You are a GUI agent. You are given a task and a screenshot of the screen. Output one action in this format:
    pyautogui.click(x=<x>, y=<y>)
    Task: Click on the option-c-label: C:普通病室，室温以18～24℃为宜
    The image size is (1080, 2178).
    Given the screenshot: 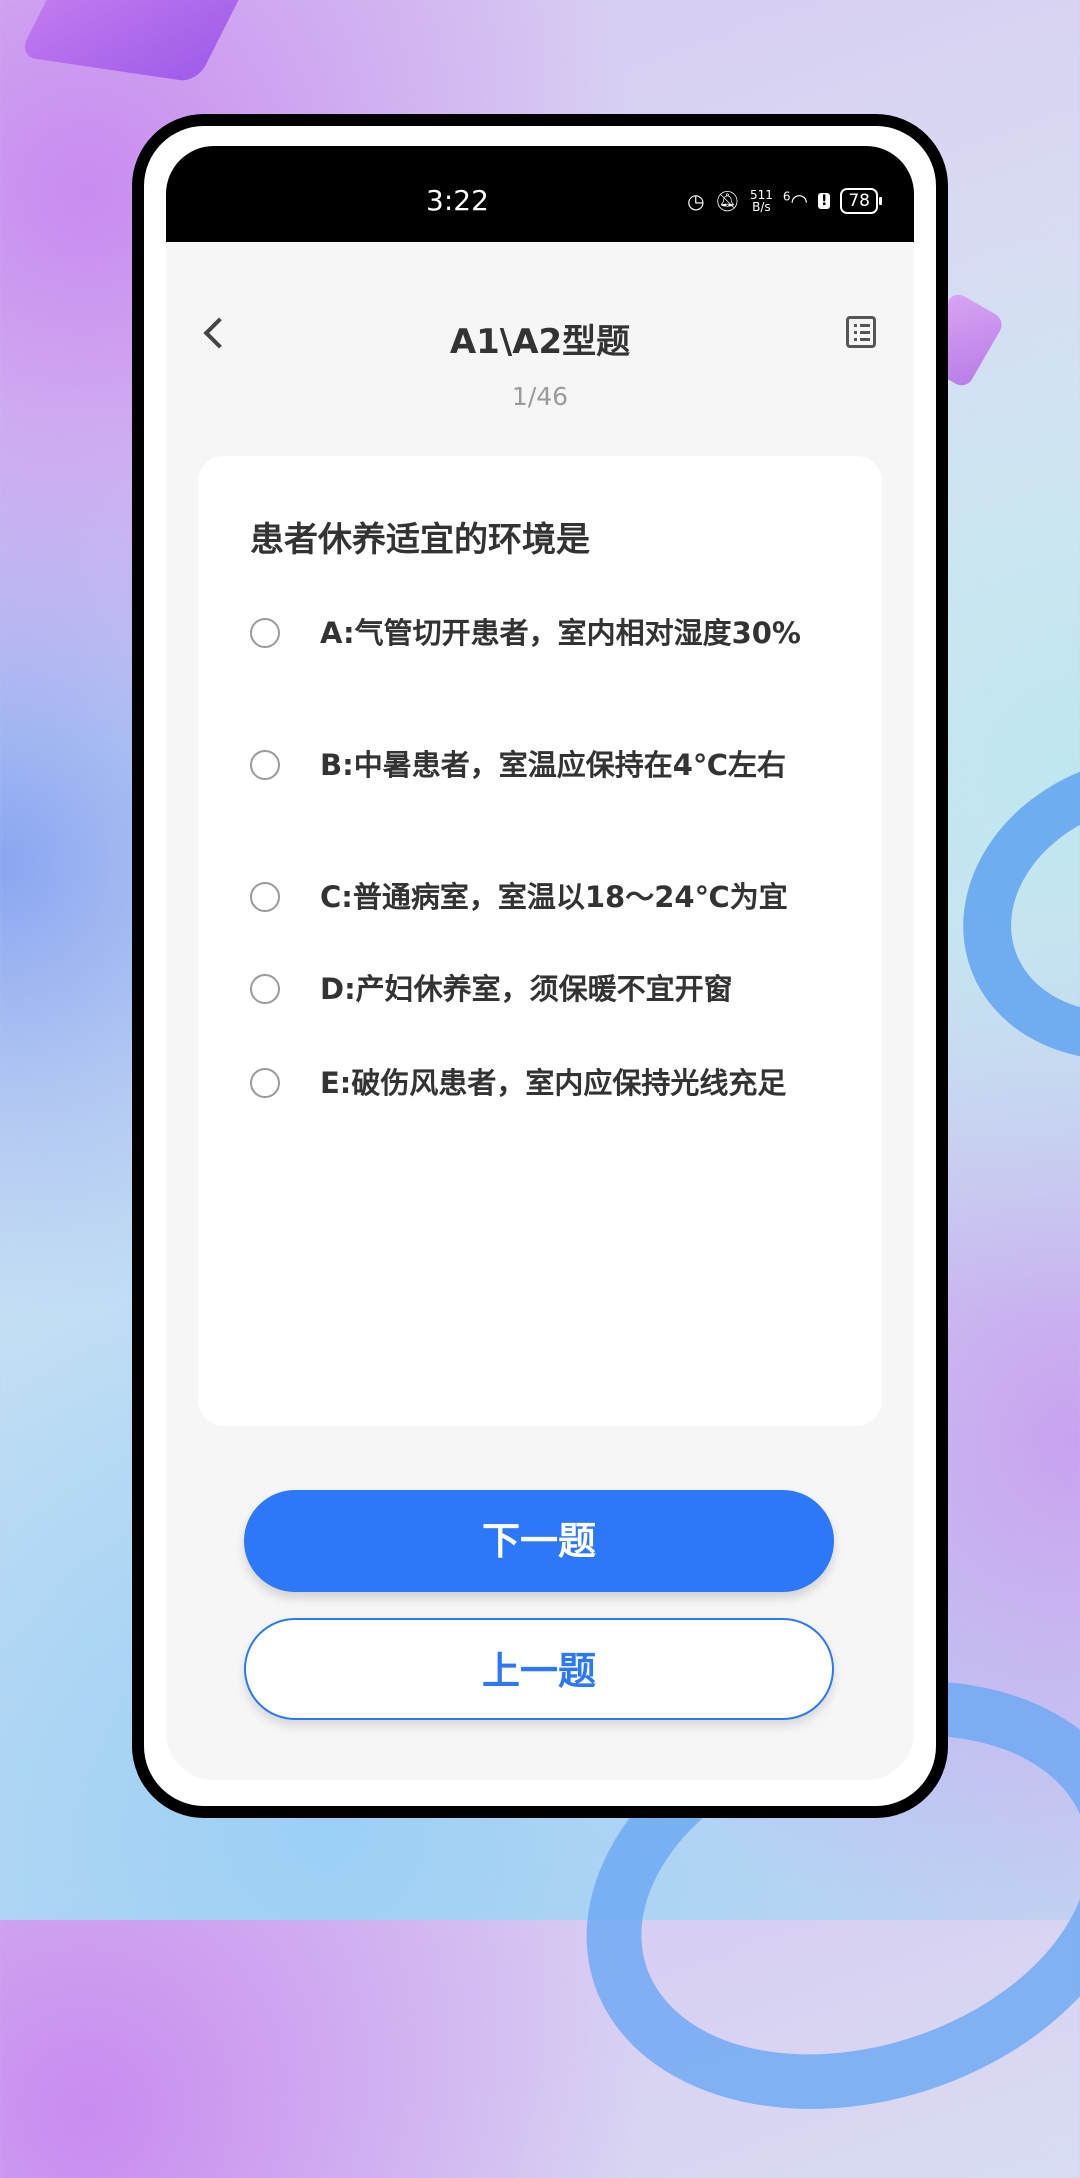 What is the action you would take?
    pyautogui.click(x=554, y=897)
    